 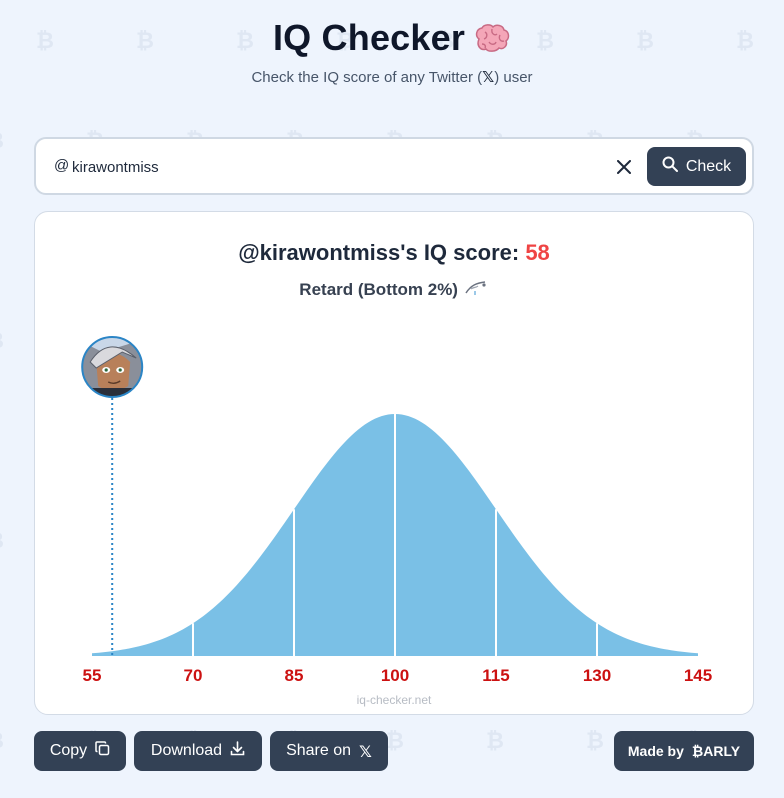 I want to click on page-title: IQ Checker, so click(x=369, y=37).